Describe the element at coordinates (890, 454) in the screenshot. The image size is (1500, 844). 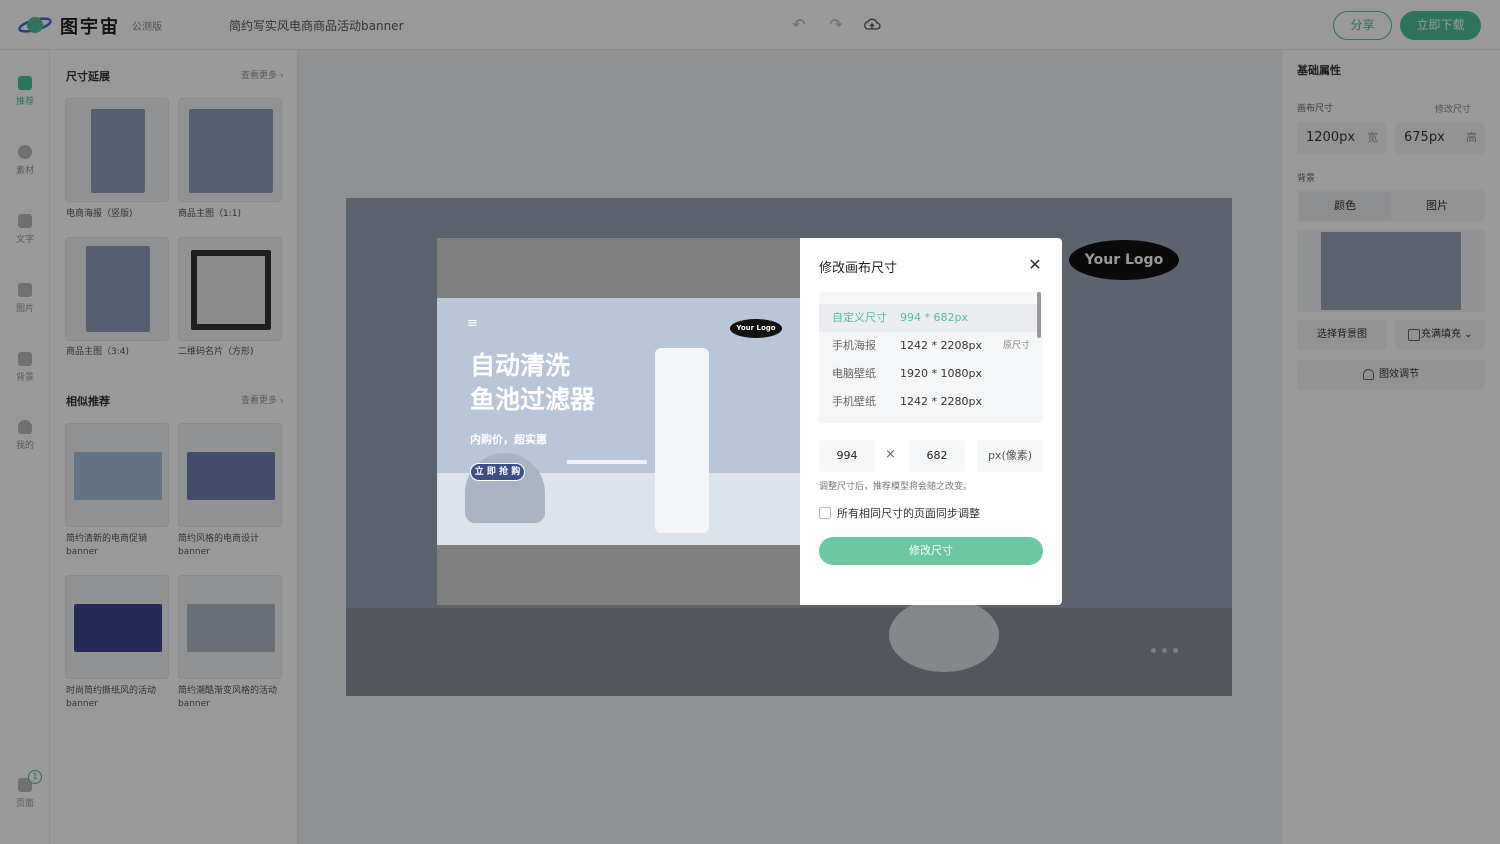
I see `multiply-icon: ×` at that location.